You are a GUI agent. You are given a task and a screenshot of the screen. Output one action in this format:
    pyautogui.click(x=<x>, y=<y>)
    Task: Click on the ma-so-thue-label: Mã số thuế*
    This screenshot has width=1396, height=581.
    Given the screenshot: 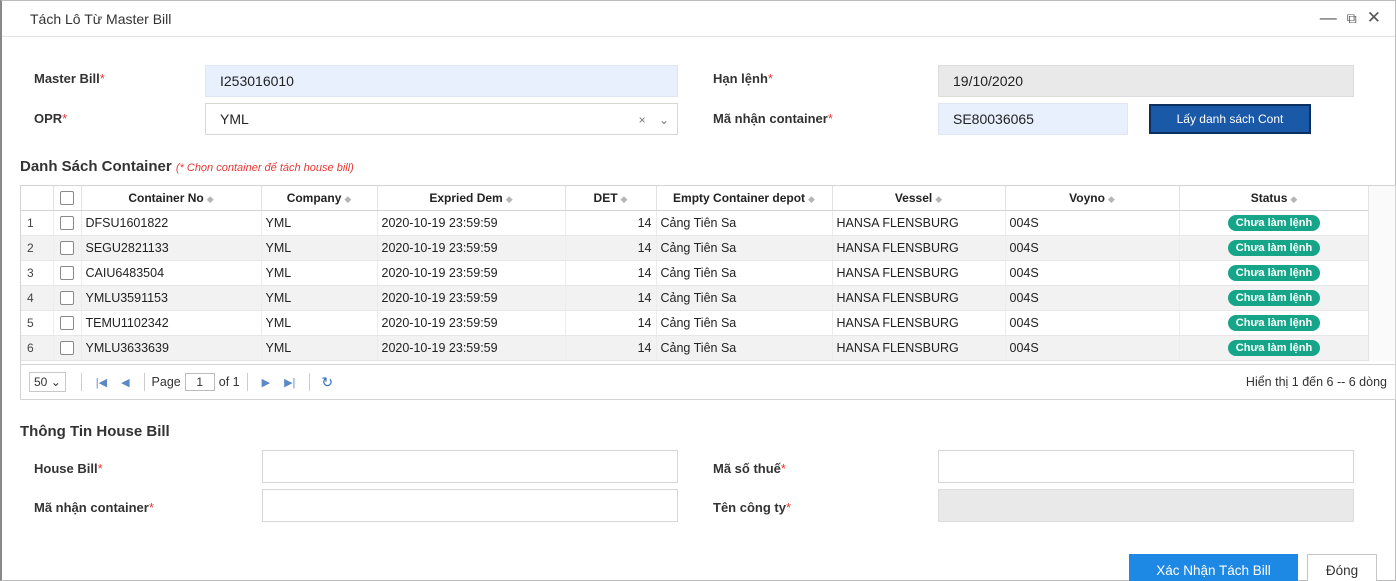 What is the action you would take?
    pyautogui.click(x=749, y=468)
    